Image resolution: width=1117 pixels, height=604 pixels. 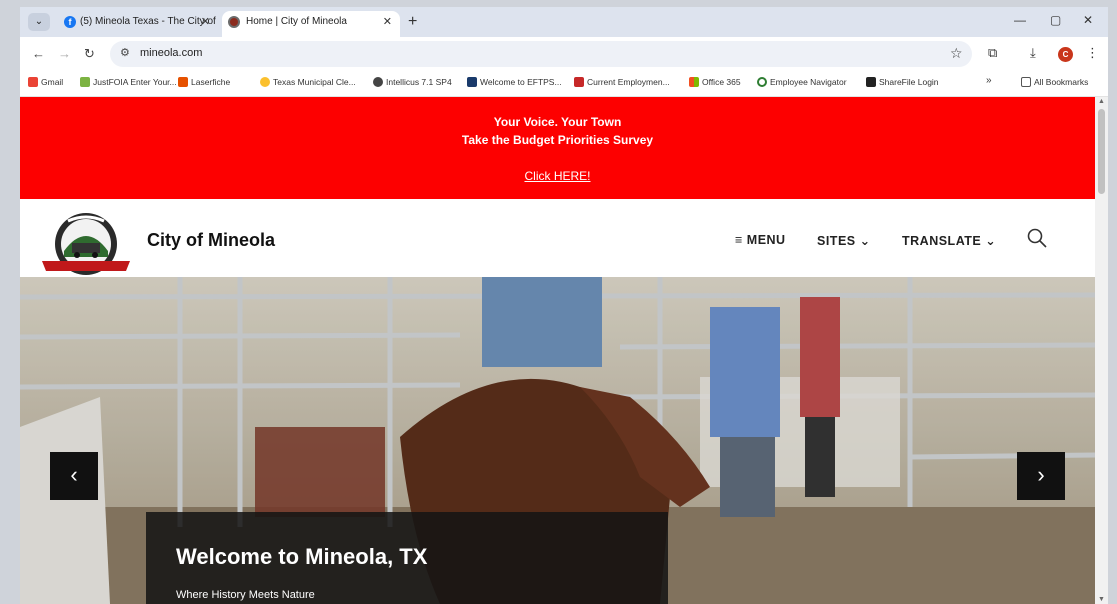 I want to click on url-text: mineola.com, so click(x=171, y=53).